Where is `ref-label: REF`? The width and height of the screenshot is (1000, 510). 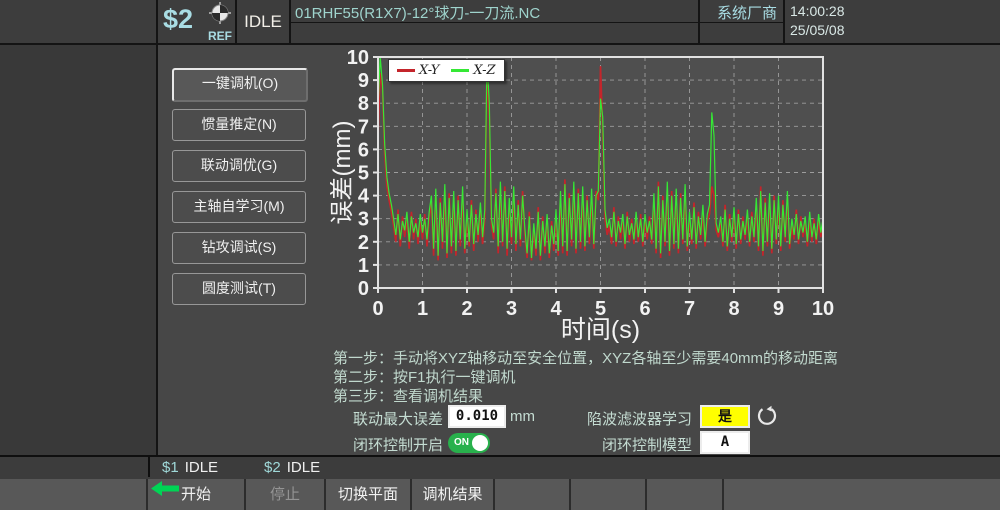
ref-label: REF is located at coordinates (220, 36).